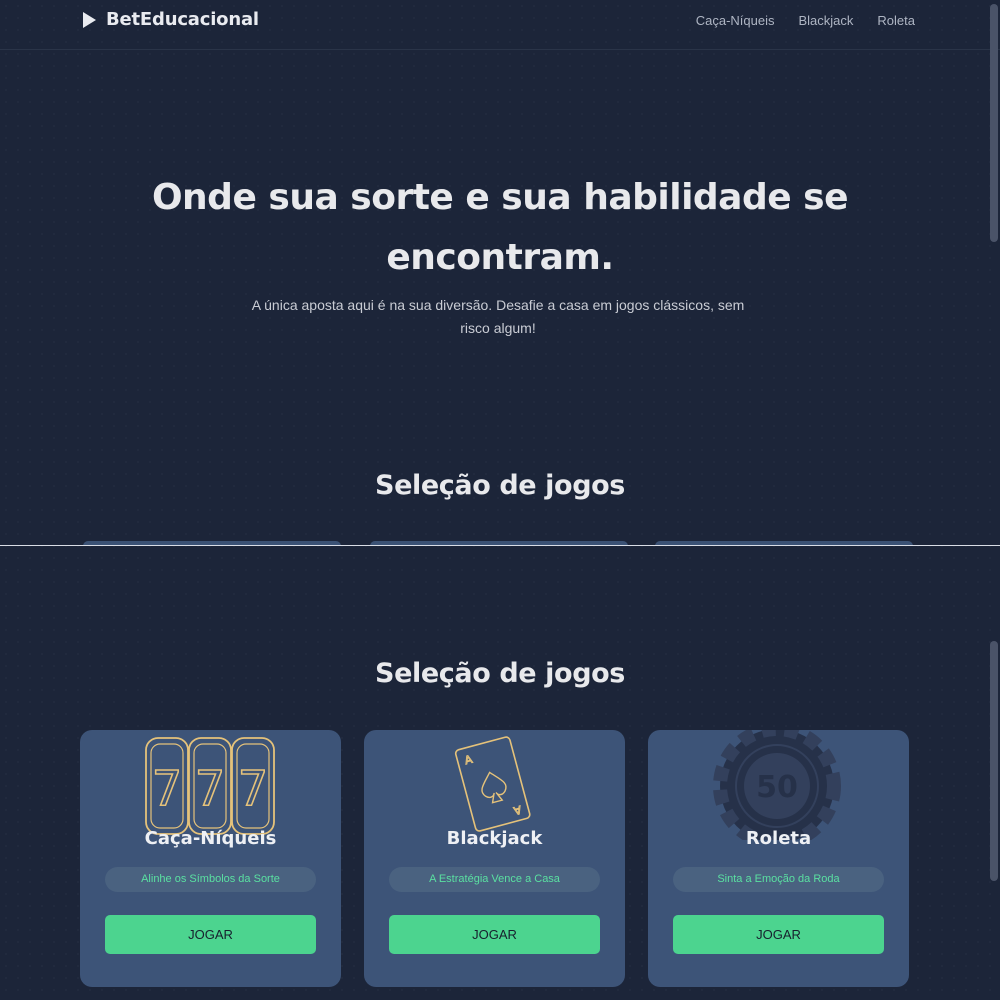 The height and width of the screenshot is (1000, 1000). What do you see at coordinates (89, 19) in the screenshot?
I see `play-icon` at bounding box center [89, 19].